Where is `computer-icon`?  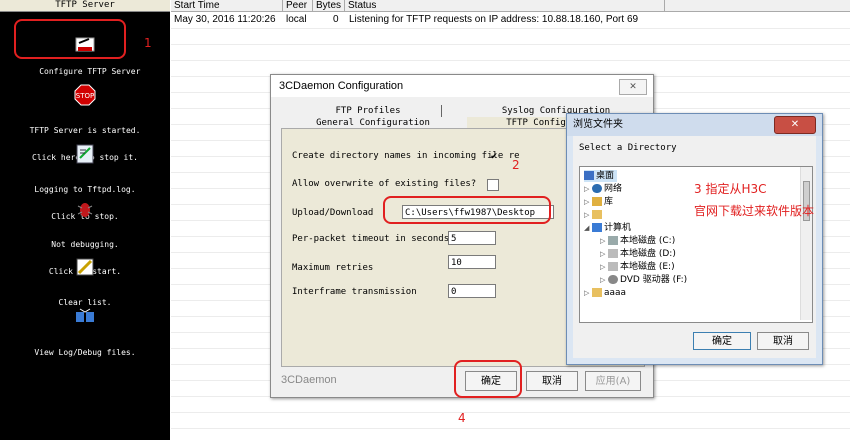 computer-icon is located at coordinates (597, 227).